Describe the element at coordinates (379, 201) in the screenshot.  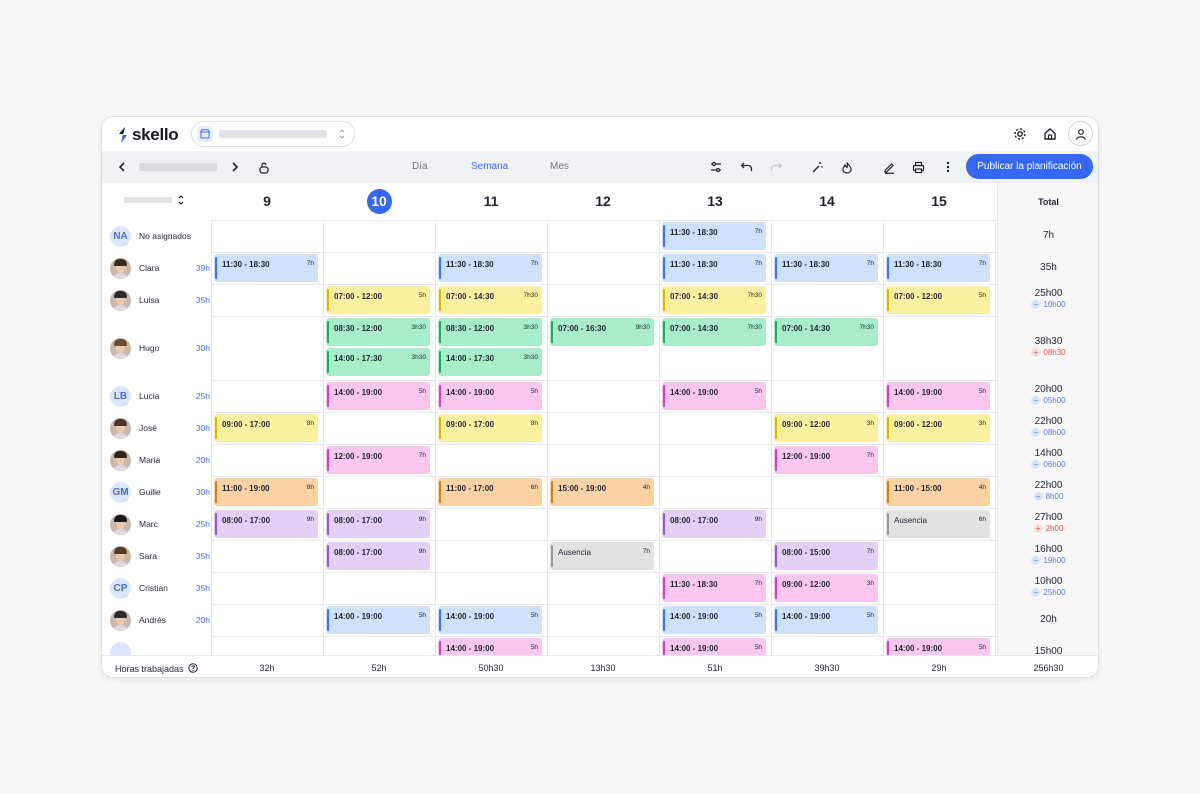
I see `day-header-10: 10` at that location.